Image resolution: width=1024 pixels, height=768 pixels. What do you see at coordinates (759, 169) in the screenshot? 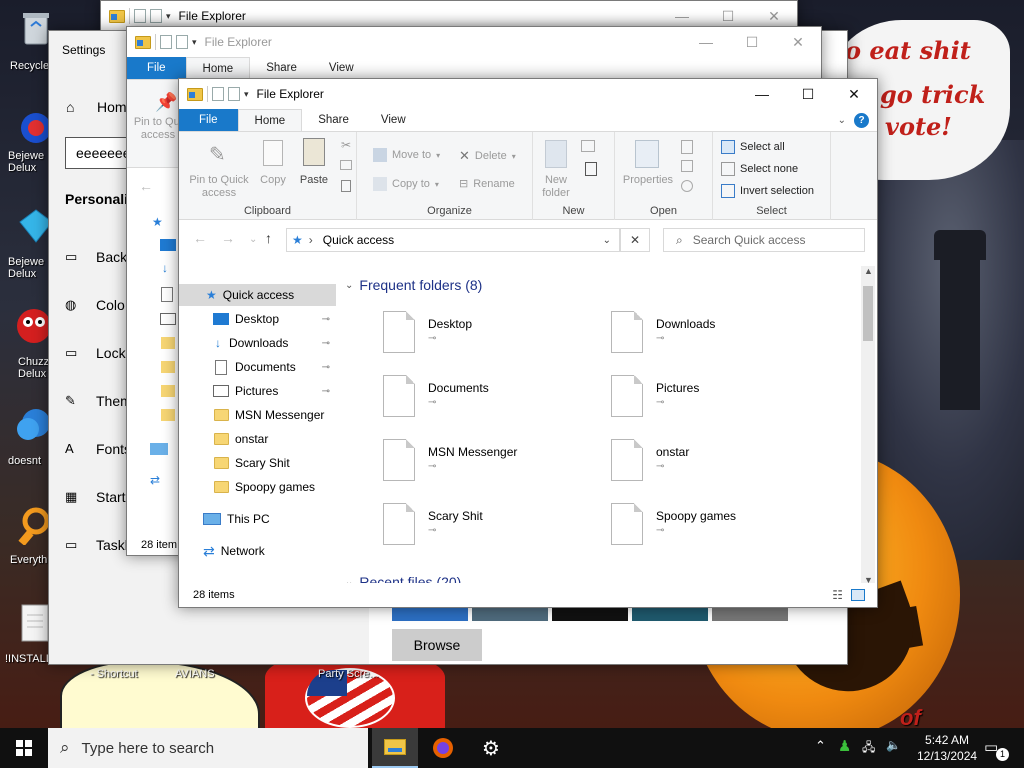
I see `select-none-button: Select none` at bounding box center [759, 169].